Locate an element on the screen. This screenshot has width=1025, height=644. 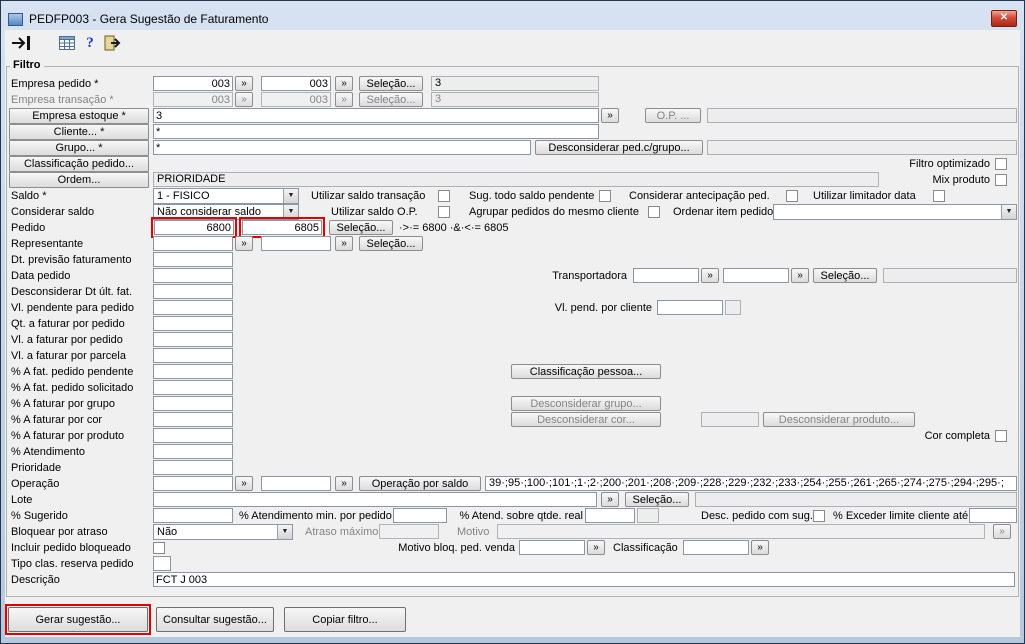
desconsiderar-dt-input is located at coordinates (193, 291).